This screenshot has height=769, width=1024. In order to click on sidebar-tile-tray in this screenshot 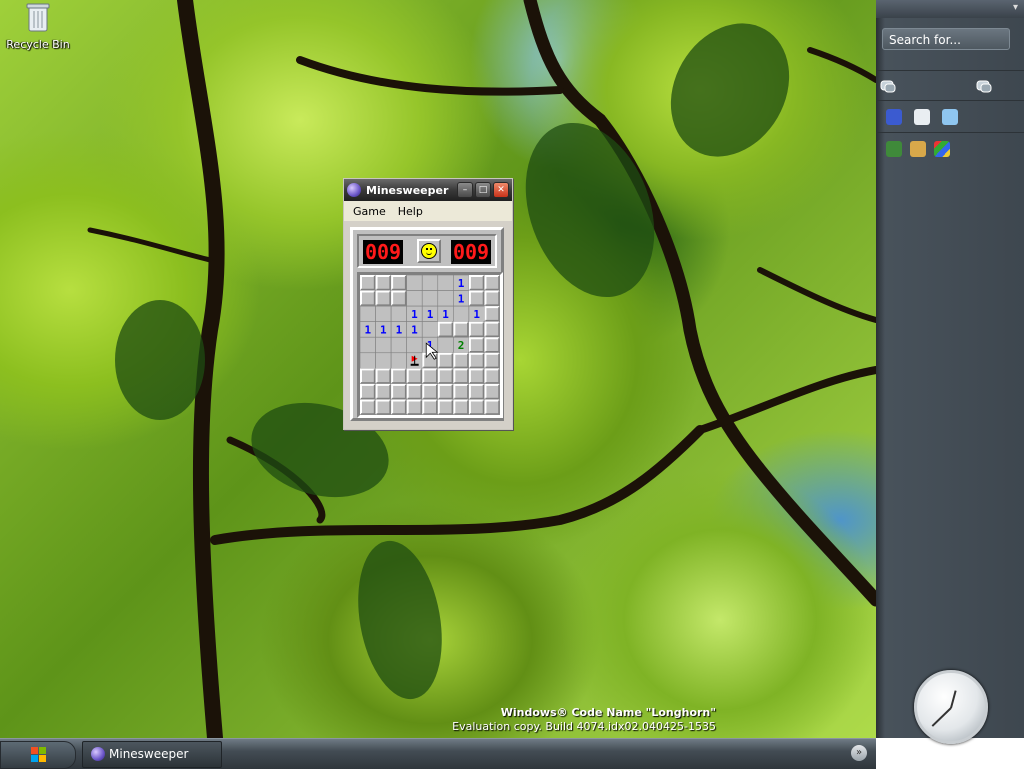, I will do `click(950, 147)`.